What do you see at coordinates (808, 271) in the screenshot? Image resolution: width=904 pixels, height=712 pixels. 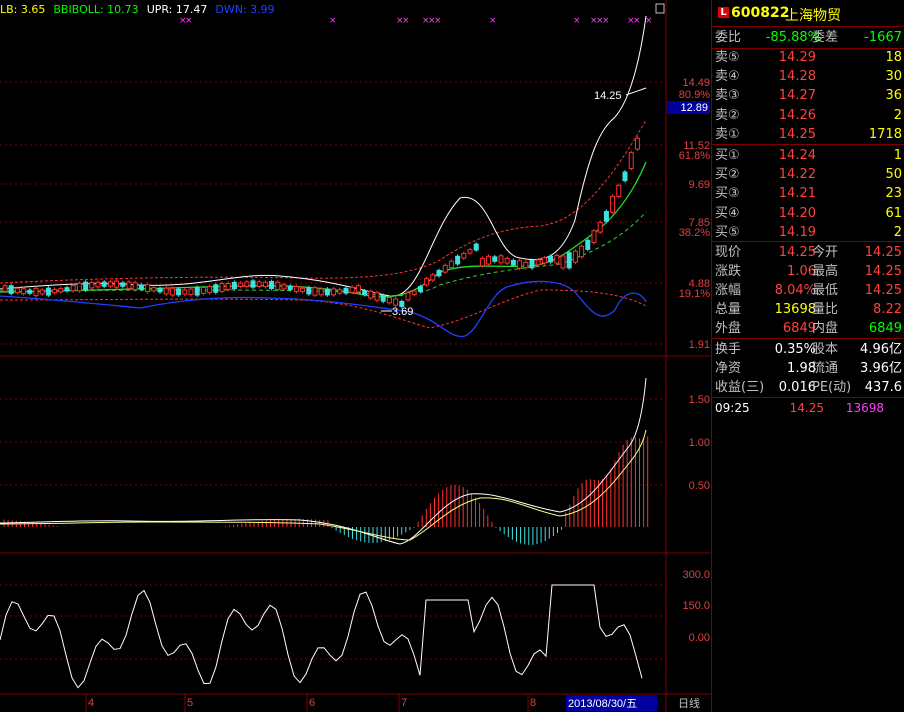 I see `stat-row: 涨跌 1.06 最高 14.25` at bounding box center [808, 271].